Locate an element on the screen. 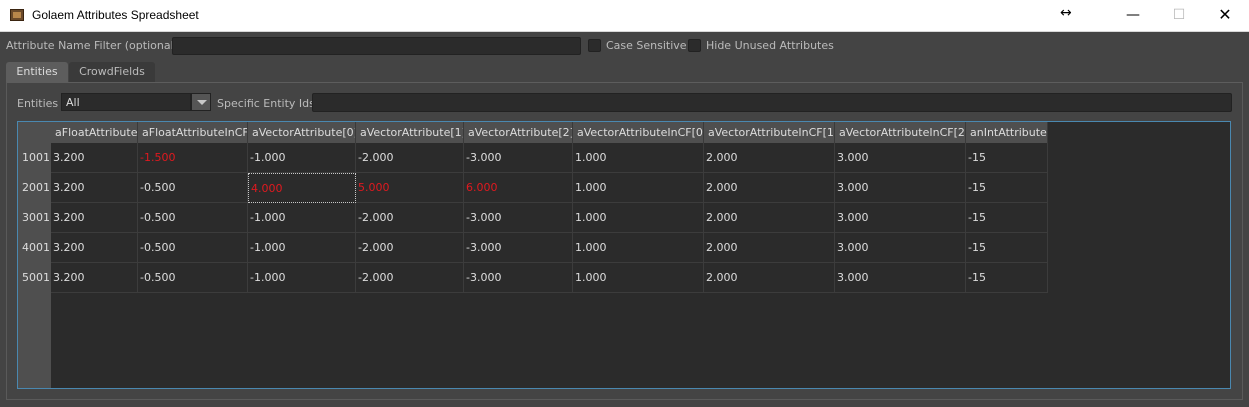 This screenshot has height=407, width=1249. title-bar: Golaem Attributes Spreadsheet ↔ — ☐ ✕ is located at coordinates (624, 16).